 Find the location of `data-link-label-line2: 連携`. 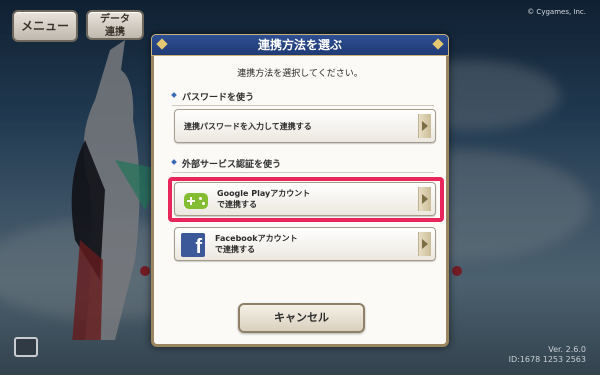

data-link-label-line2: 連携 is located at coordinates (115, 32).